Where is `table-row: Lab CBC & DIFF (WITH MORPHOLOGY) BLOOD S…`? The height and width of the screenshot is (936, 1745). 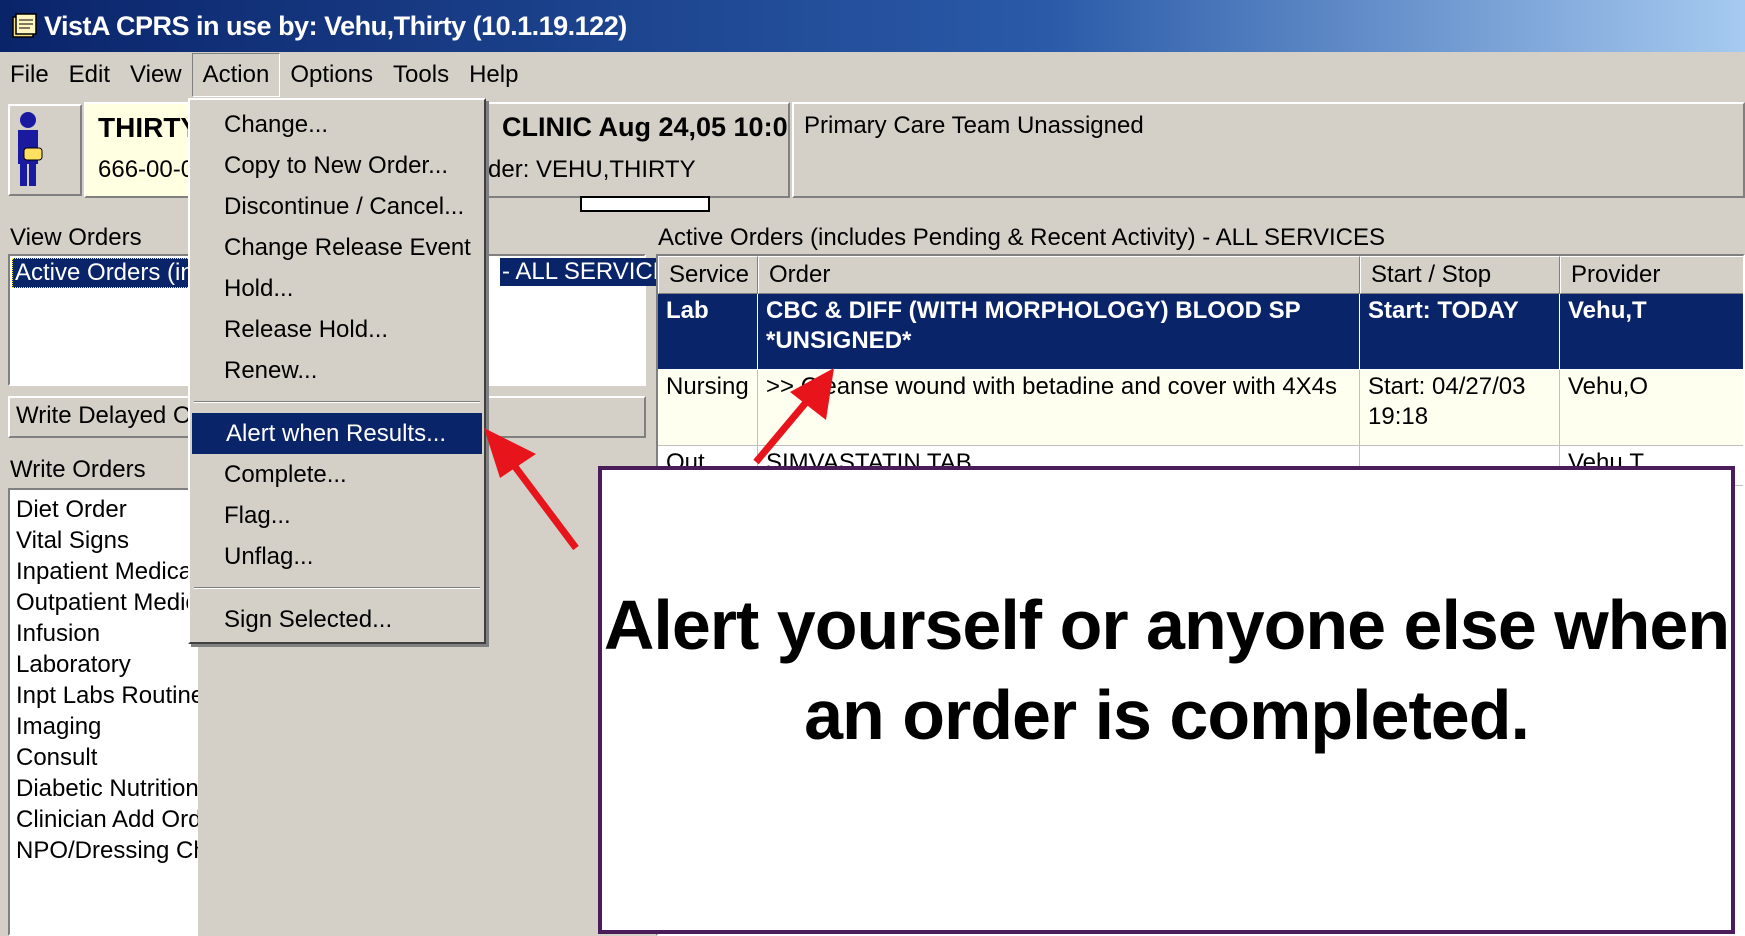
table-row: Lab CBC & DIFF (WITH MORPHOLOGY) BLOOD S… is located at coordinates (1200, 332).